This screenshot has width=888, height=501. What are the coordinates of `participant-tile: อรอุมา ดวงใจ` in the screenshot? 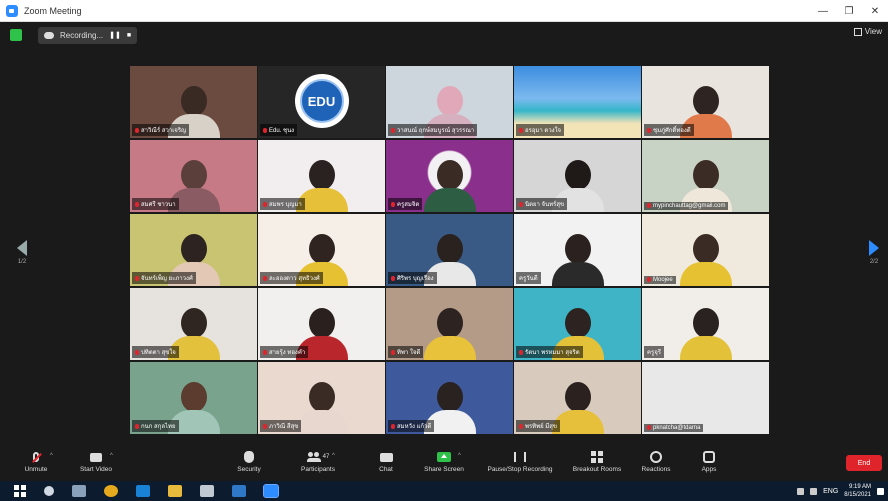 It's located at (577, 102).